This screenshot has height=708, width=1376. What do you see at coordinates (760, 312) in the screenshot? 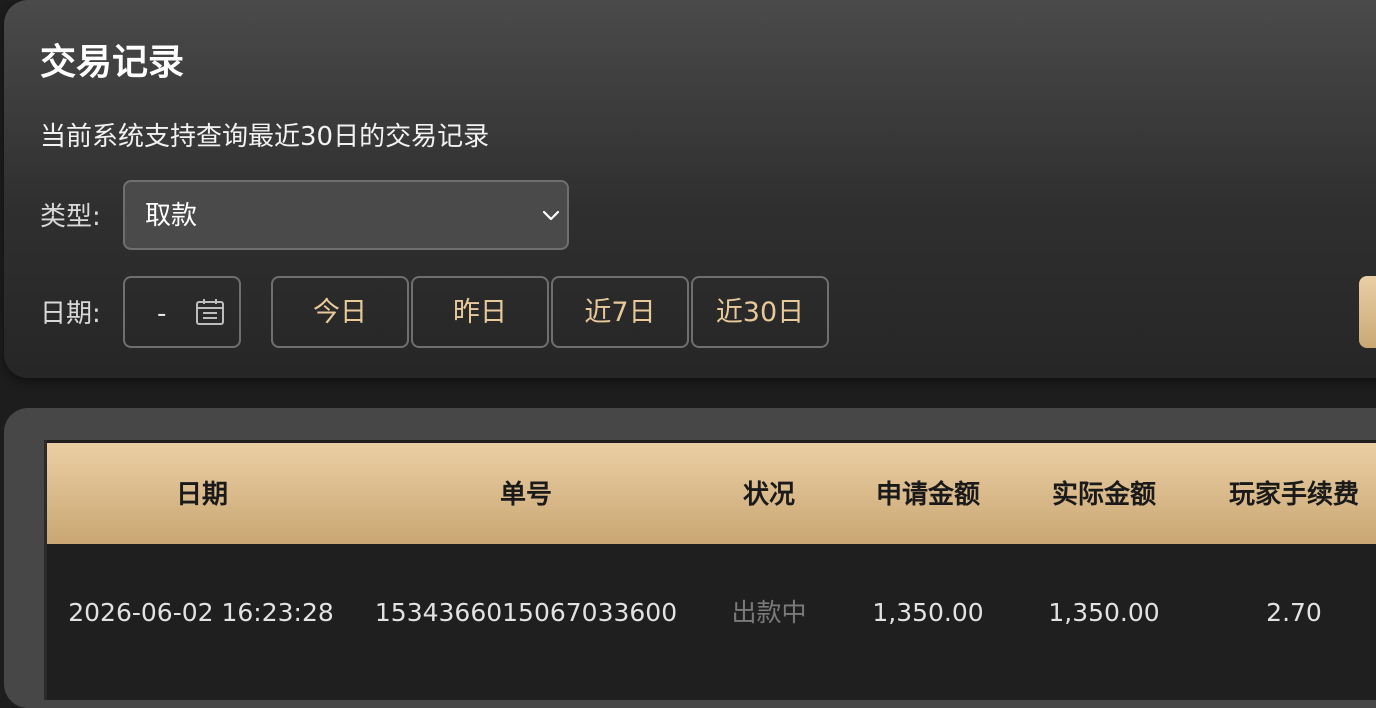
I see `quick-range-30-days-button: 近30日` at bounding box center [760, 312].